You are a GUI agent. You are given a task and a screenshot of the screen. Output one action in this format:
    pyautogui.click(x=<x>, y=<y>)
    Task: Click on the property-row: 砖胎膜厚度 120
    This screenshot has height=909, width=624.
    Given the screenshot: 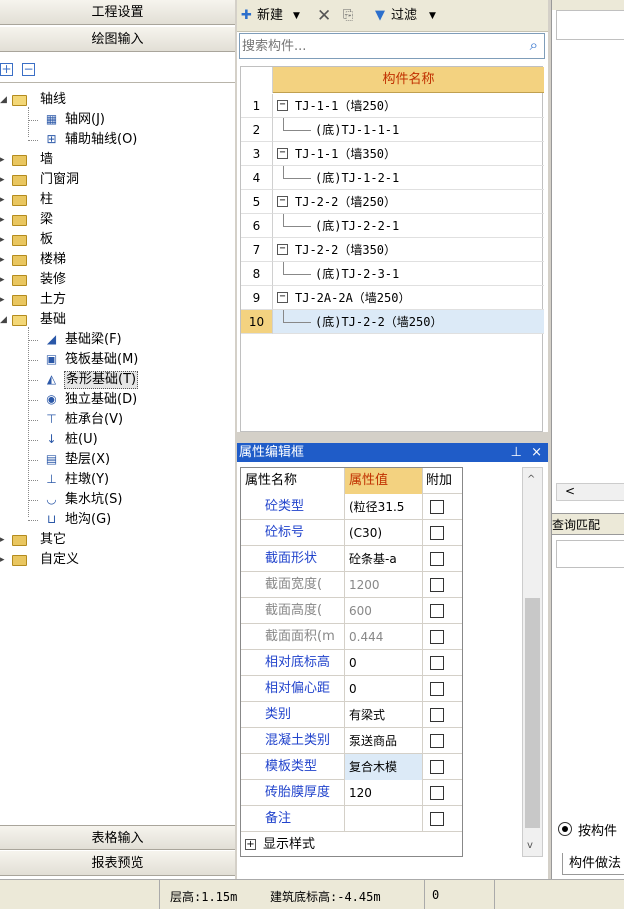 What is the action you would take?
    pyautogui.click(x=351, y=793)
    